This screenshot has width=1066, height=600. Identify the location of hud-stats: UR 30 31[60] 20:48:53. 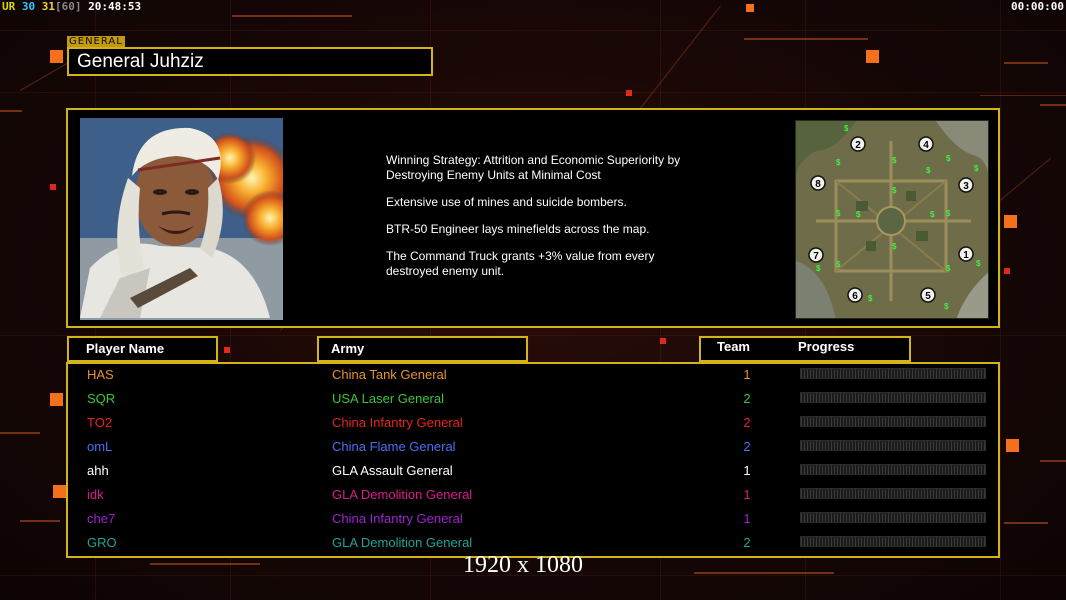
(71, 6).